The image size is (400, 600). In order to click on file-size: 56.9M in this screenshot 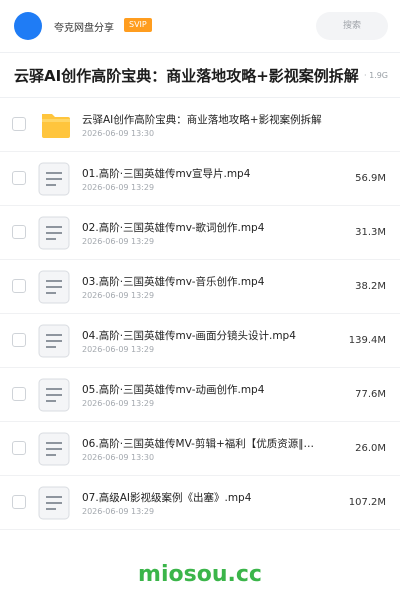, I will do `click(370, 178)`.